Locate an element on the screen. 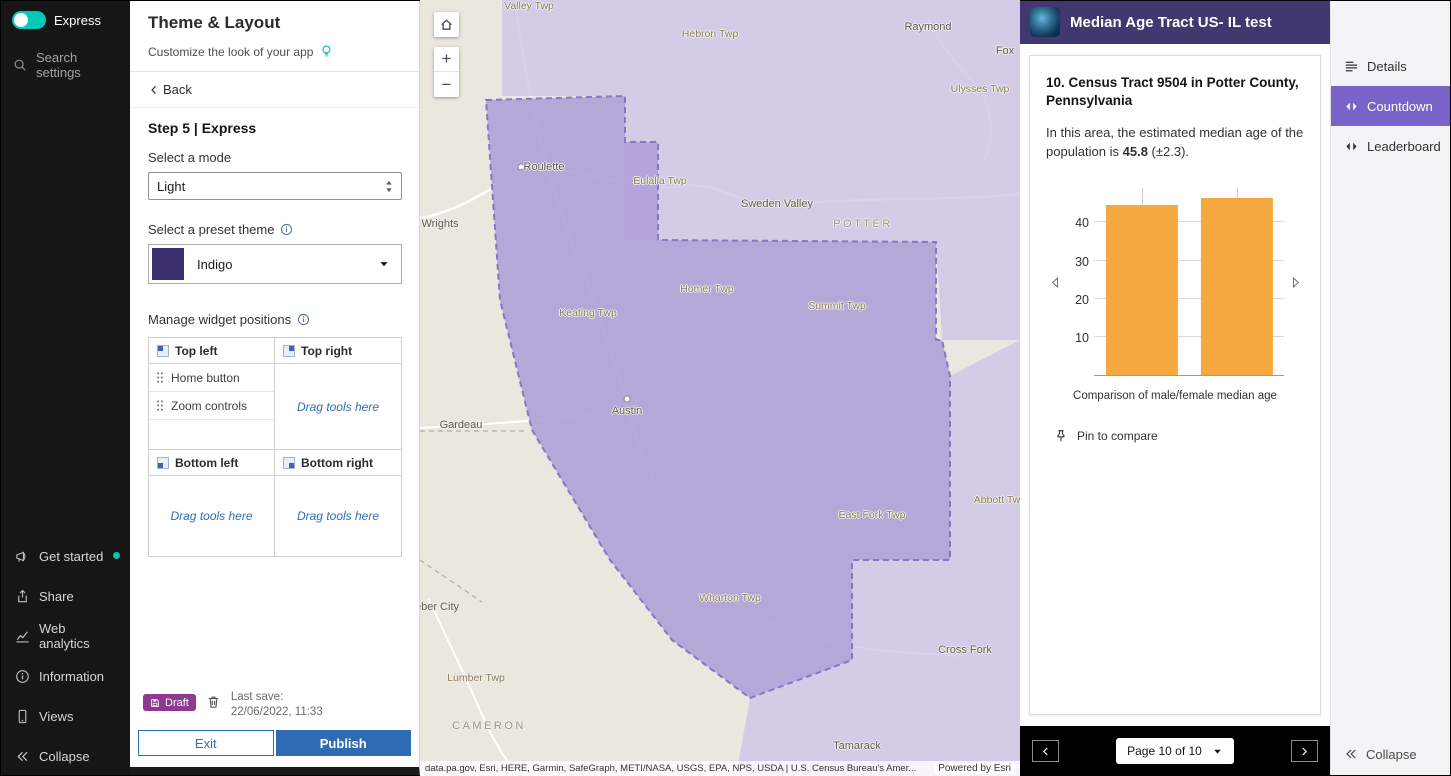 The height and width of the screenshot is (776, 1451). page-select: Page 10 of 10 is located at coordinates (1175, 751).